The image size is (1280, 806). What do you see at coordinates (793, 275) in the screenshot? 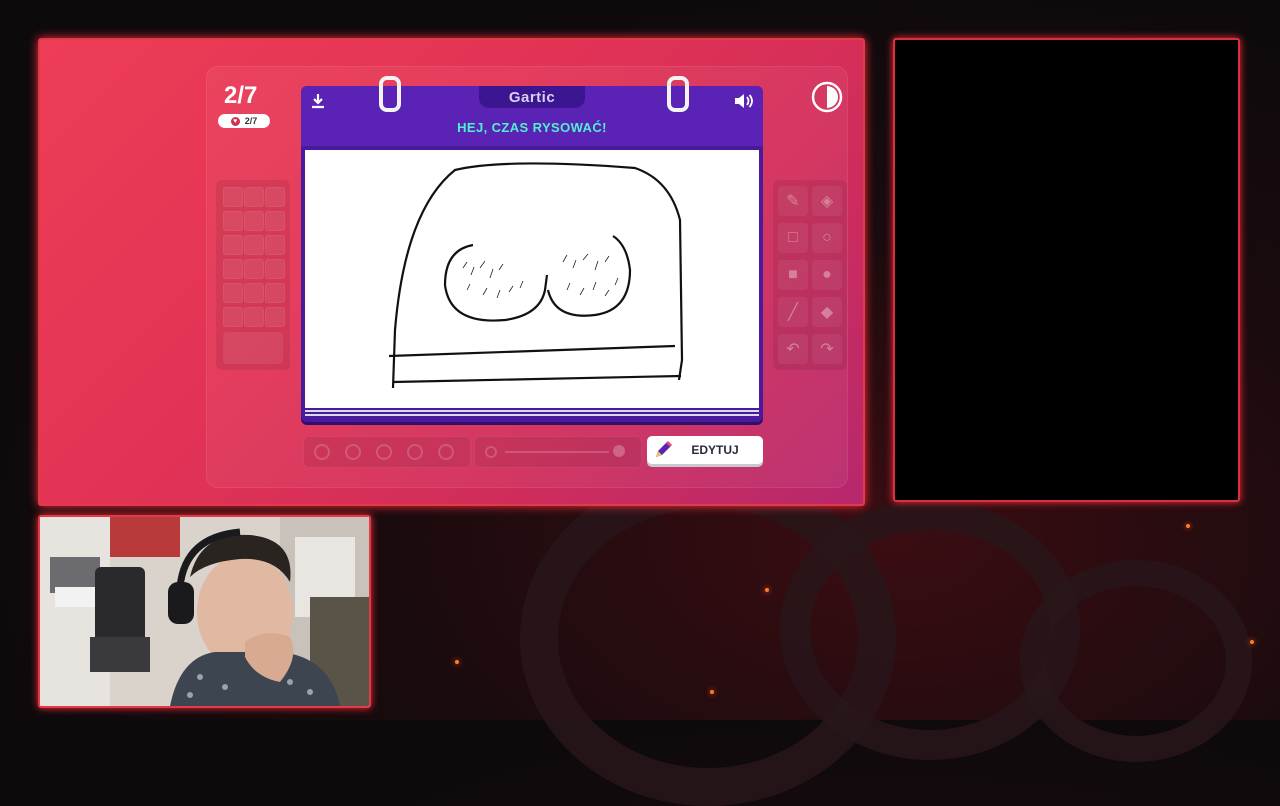
I see `square-filled-icon: ■` at bounding box center [793, 275].